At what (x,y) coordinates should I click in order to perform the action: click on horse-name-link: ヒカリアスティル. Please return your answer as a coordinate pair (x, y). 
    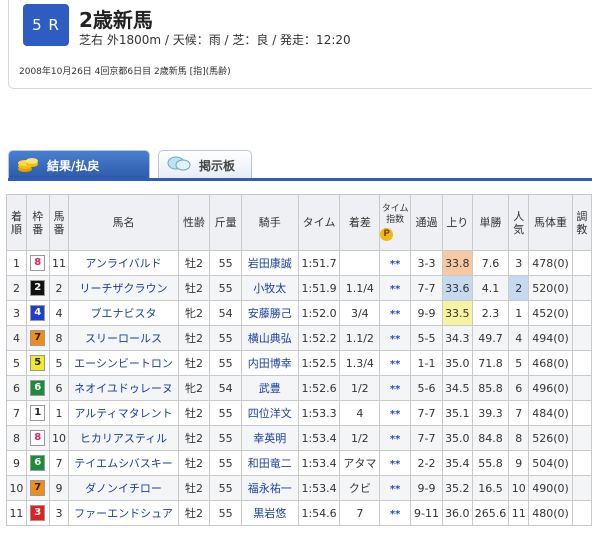
    Looking at the image, I should click on (123, 438).